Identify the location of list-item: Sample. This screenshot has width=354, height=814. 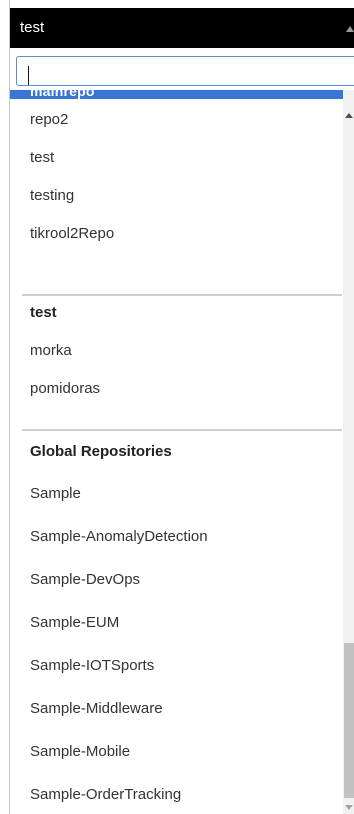
(177, 494).